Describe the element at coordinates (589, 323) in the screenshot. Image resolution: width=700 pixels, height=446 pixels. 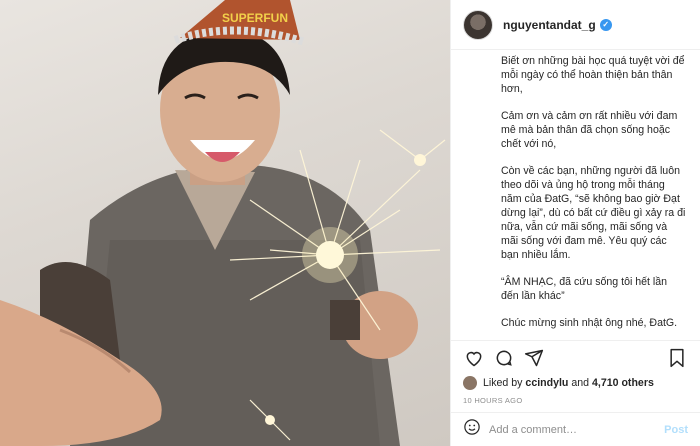
I see `caption-paragraph: Chúc mừng sinh nhật ông nhé, ĐatG.` at that location.